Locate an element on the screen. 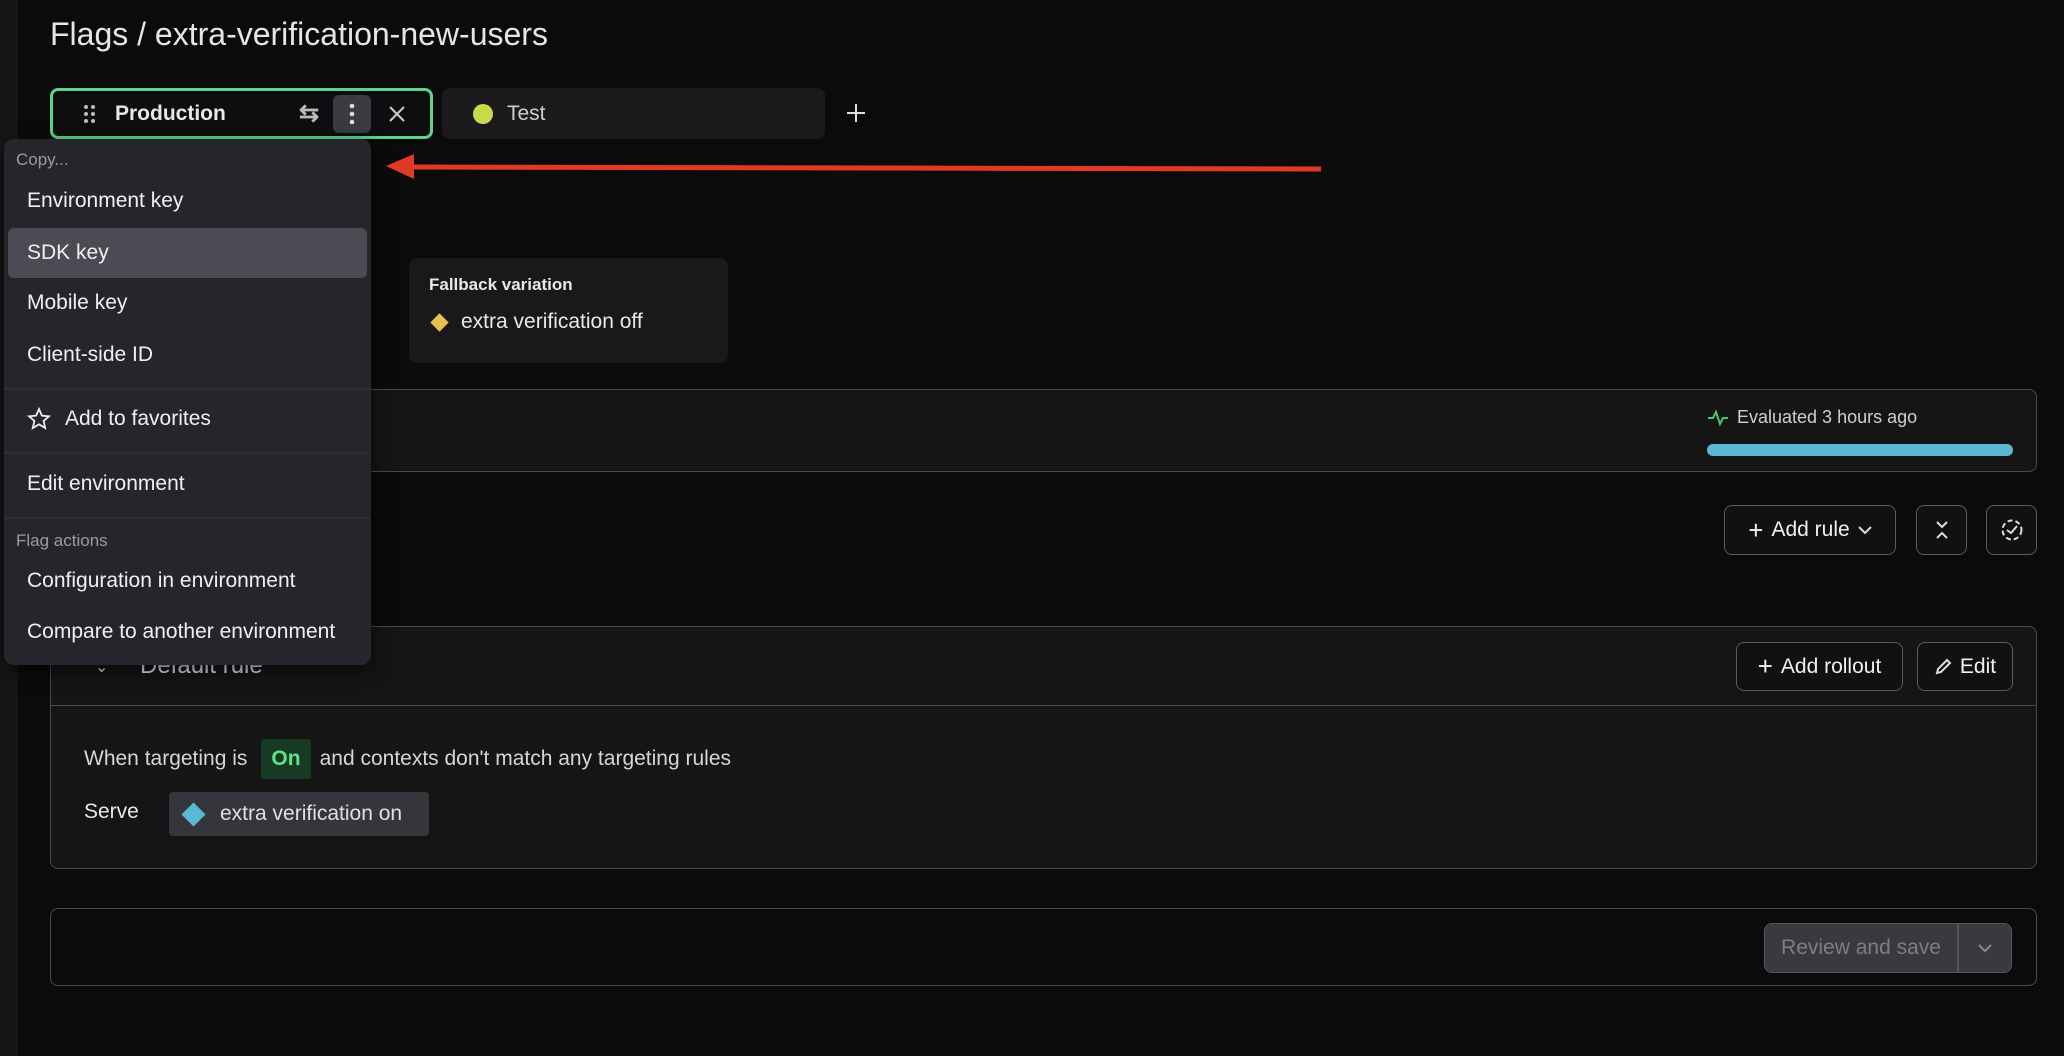 Image resolution: width=2064 pixels, height=1056 pixels. swap-icon: ⇆ is located at coordinates (309, 113).